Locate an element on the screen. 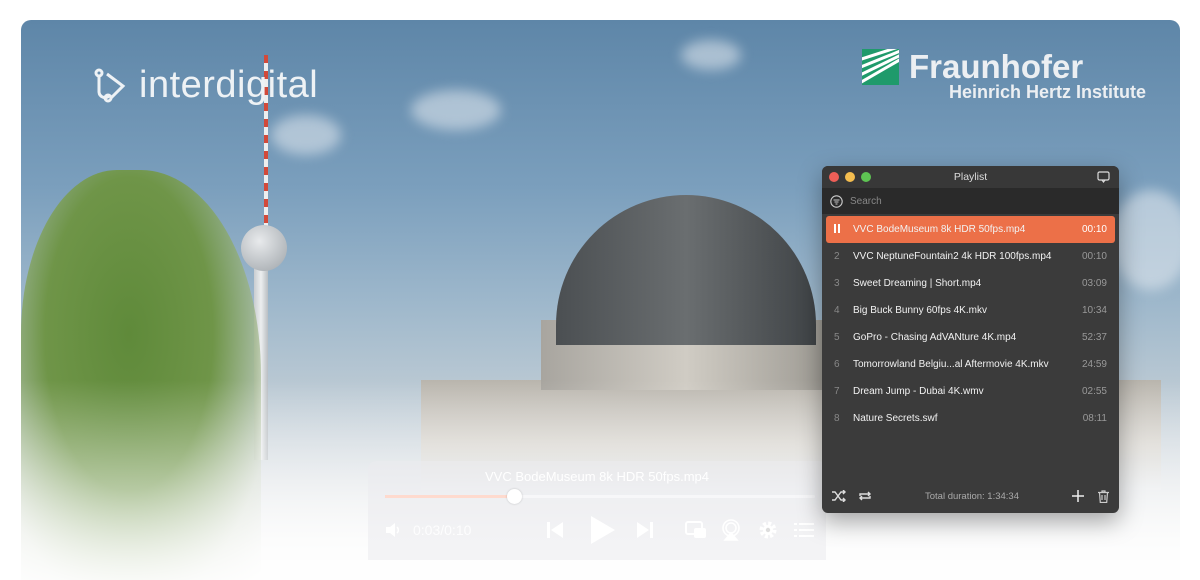  item-duration: 52:37 is located at coordinates (1094, 337).